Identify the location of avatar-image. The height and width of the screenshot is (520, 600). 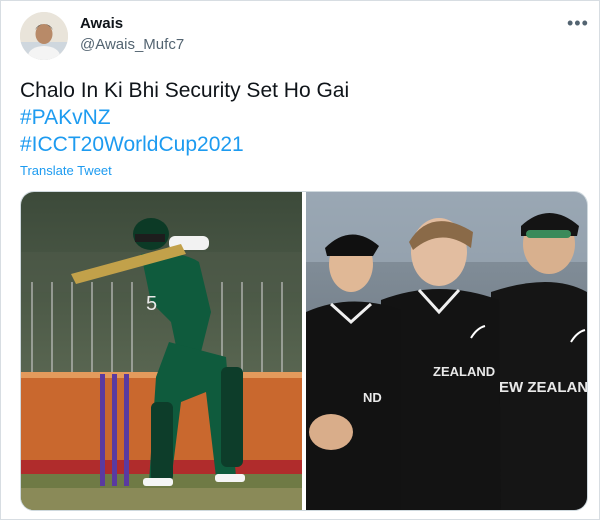
(44, 36).